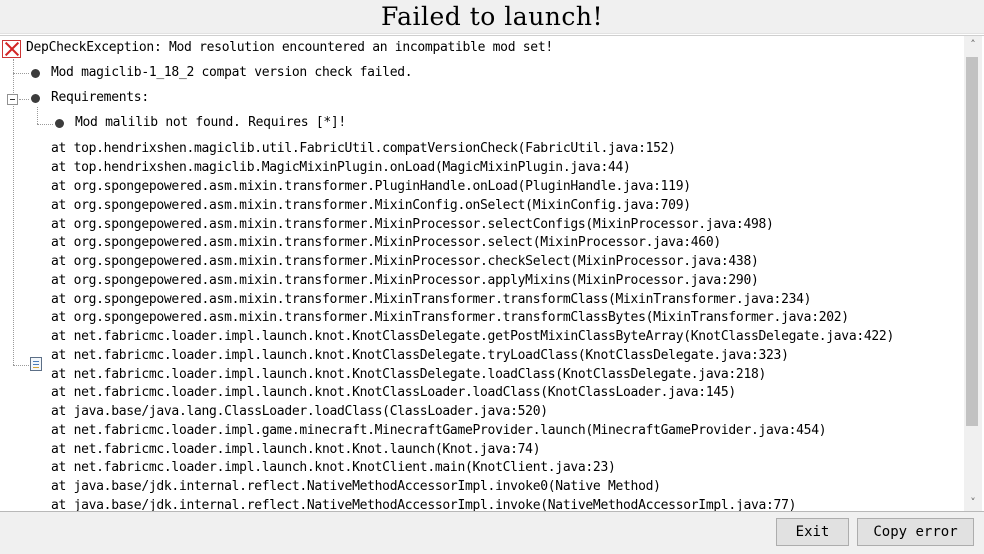 Image resolution: width=984 pixels, height=554 pixels. What do you see at coordinates (492, 533) in the screenshot?
I see `button-bar: Exit Copy error` at bounding box center [492, 533].